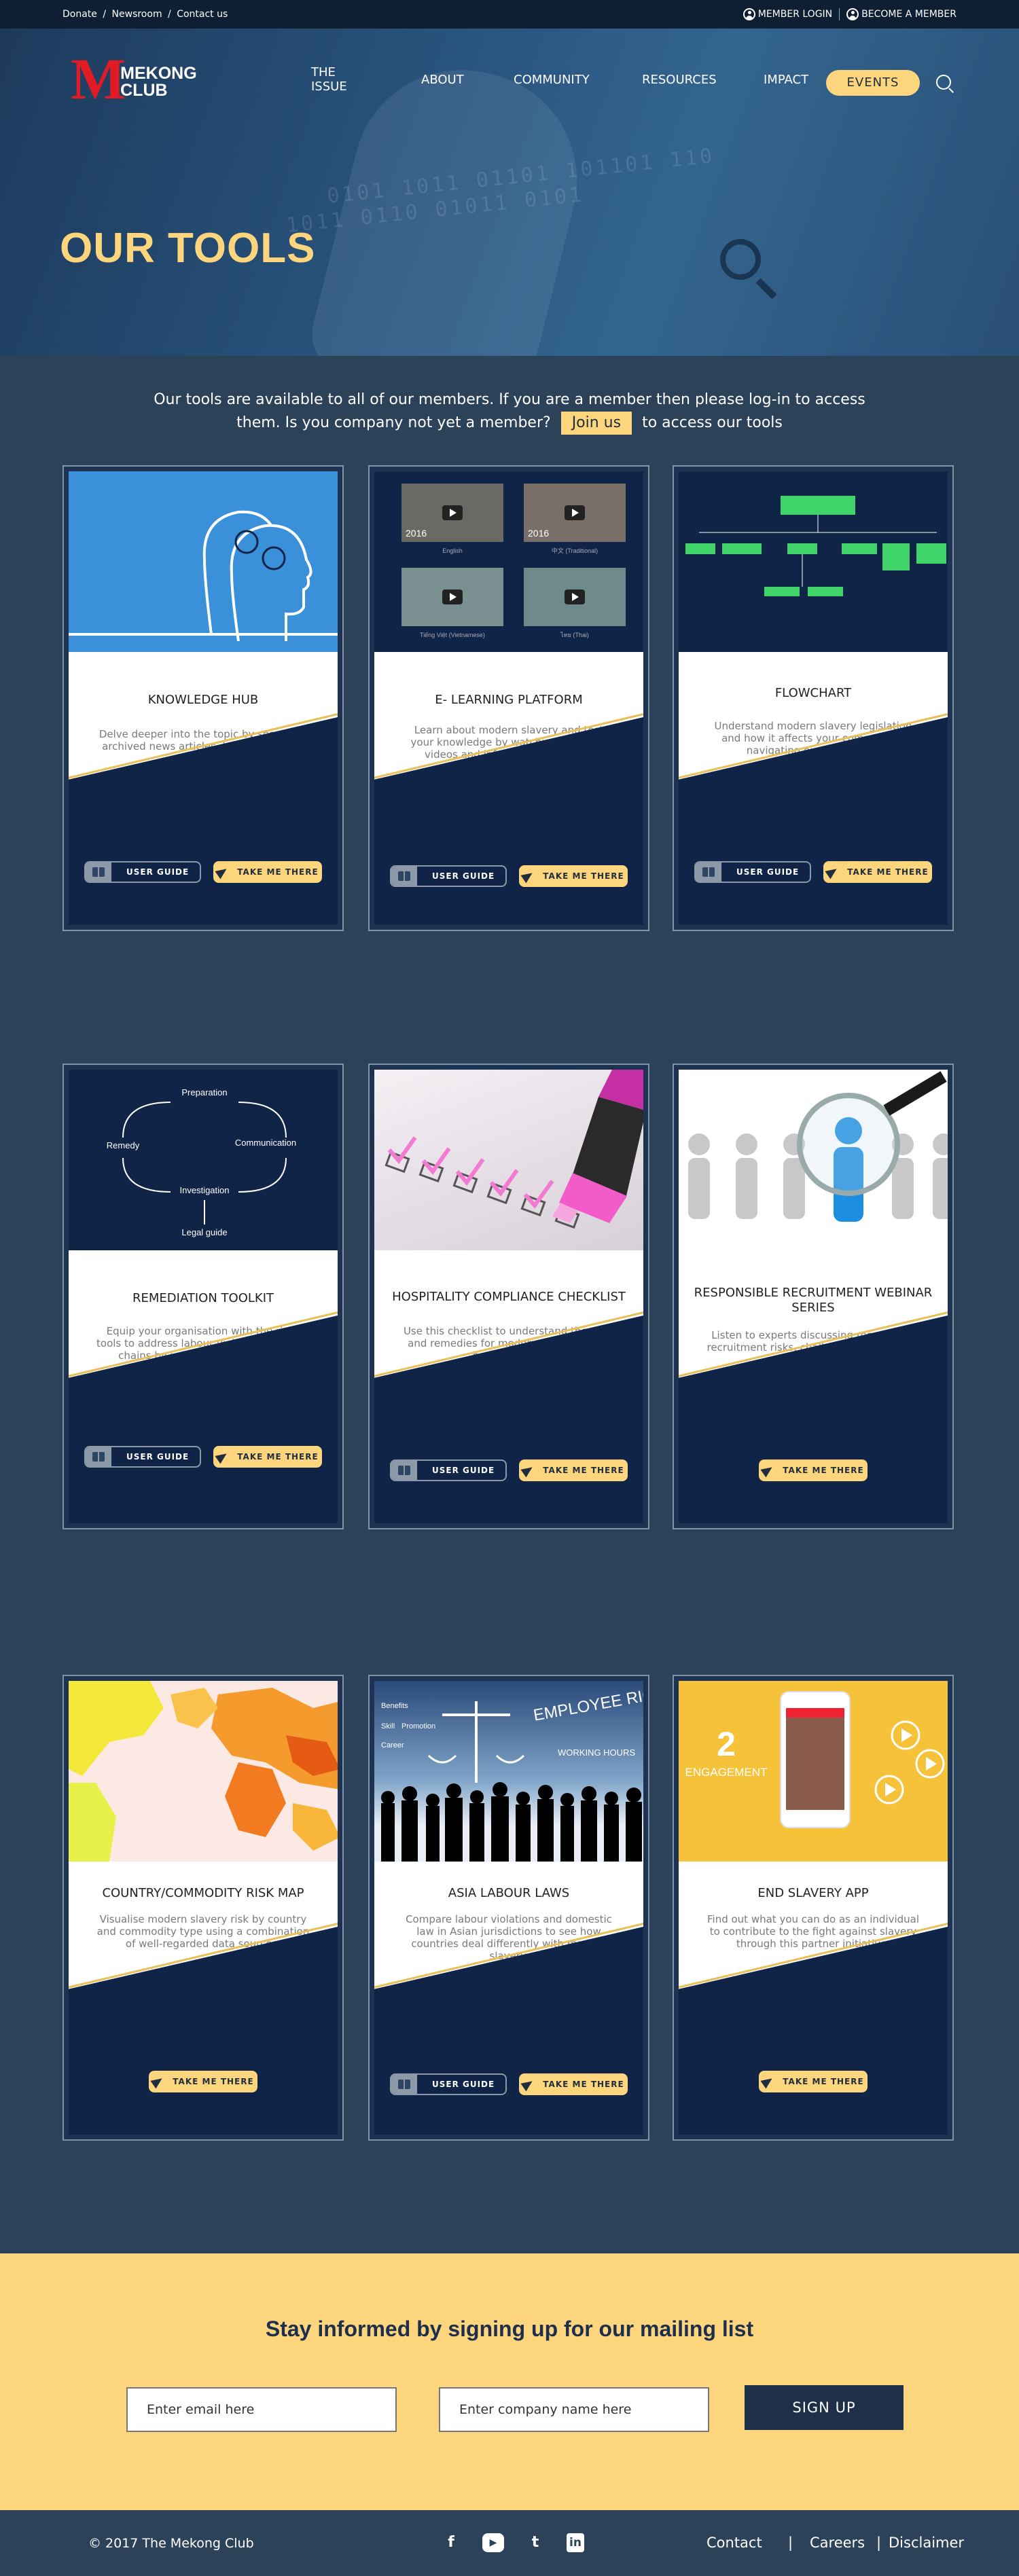  I want to click on company-name-field: Enter company name here, so click(574, 2409).